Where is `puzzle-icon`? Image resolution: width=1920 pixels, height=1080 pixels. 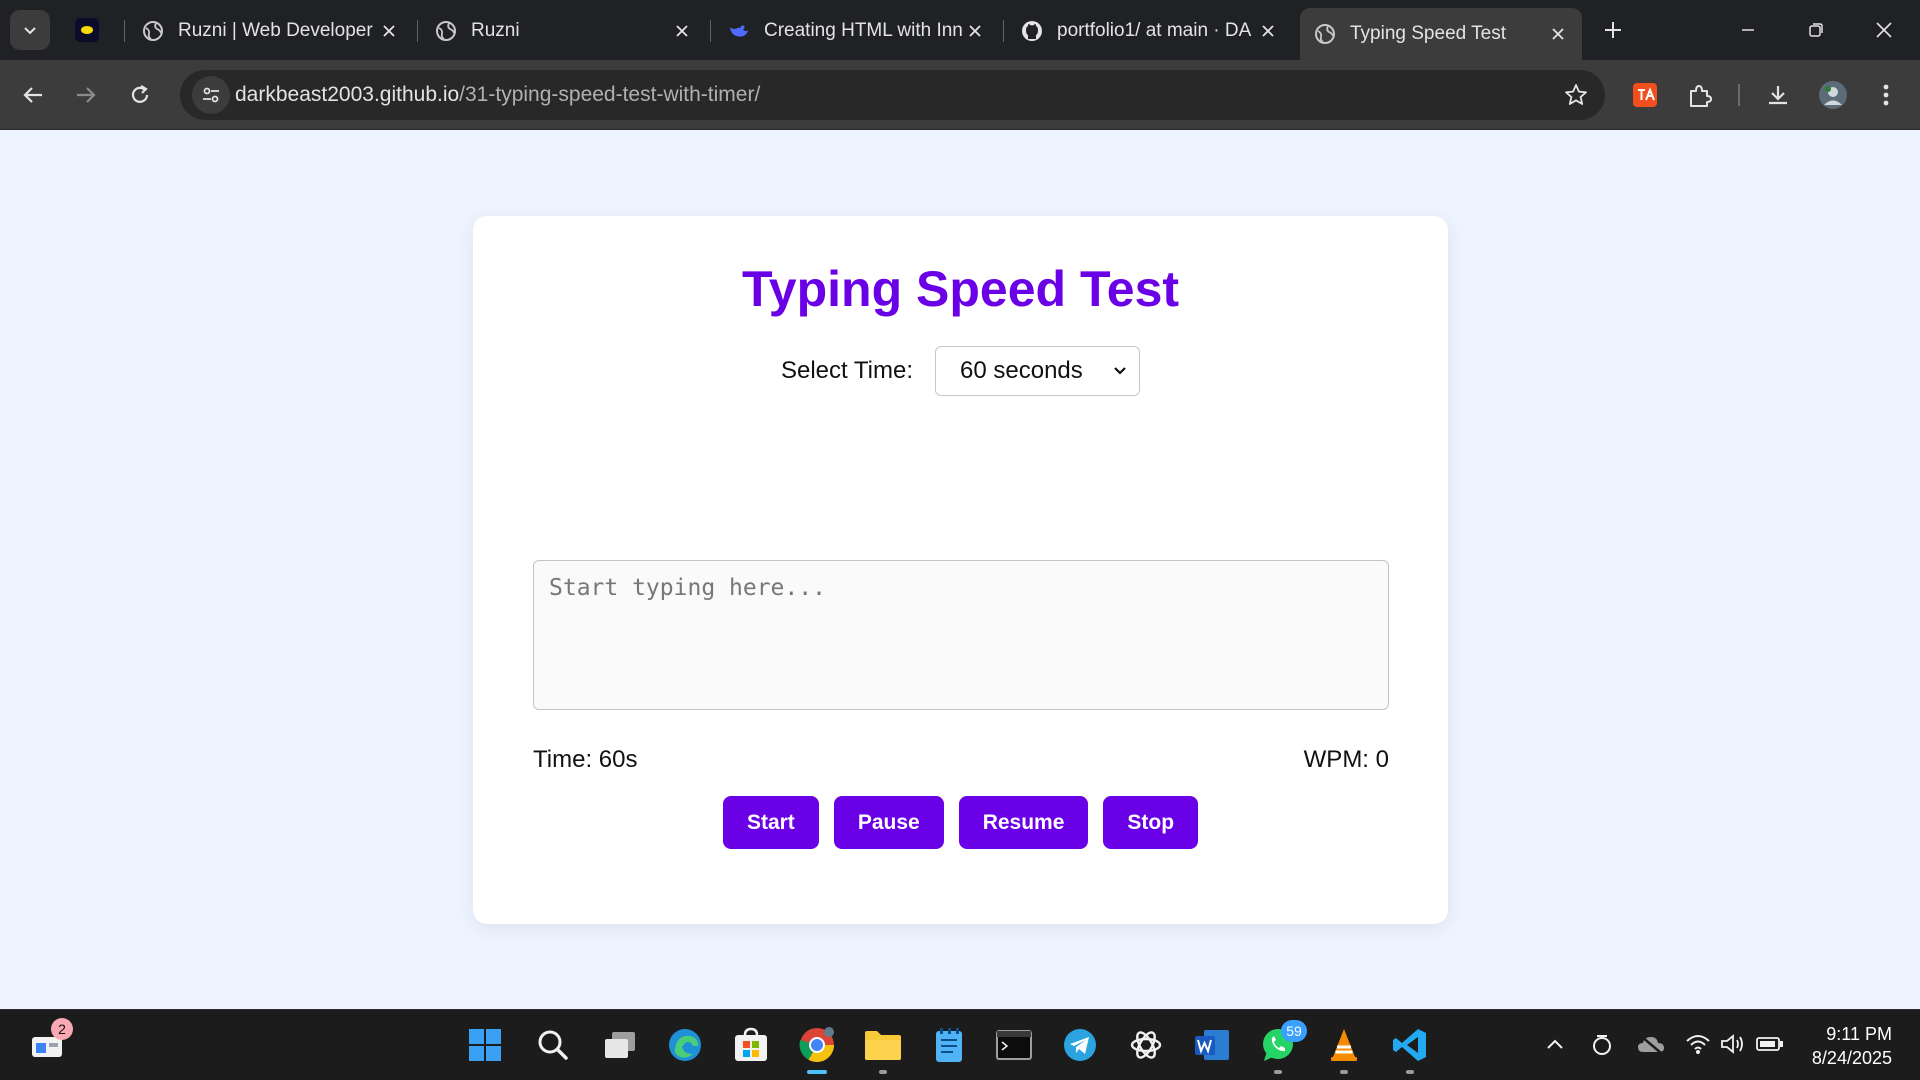 puzzle-icon is located at coordinates (1701, 96).